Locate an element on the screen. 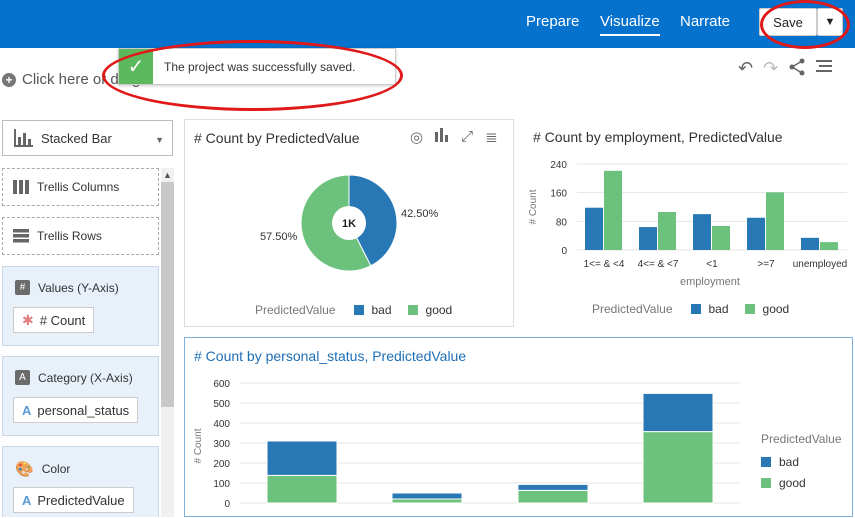 The height and width of the screenshot is (518, 855). redo-icon: ↷ is located at coordinates (770, 69).